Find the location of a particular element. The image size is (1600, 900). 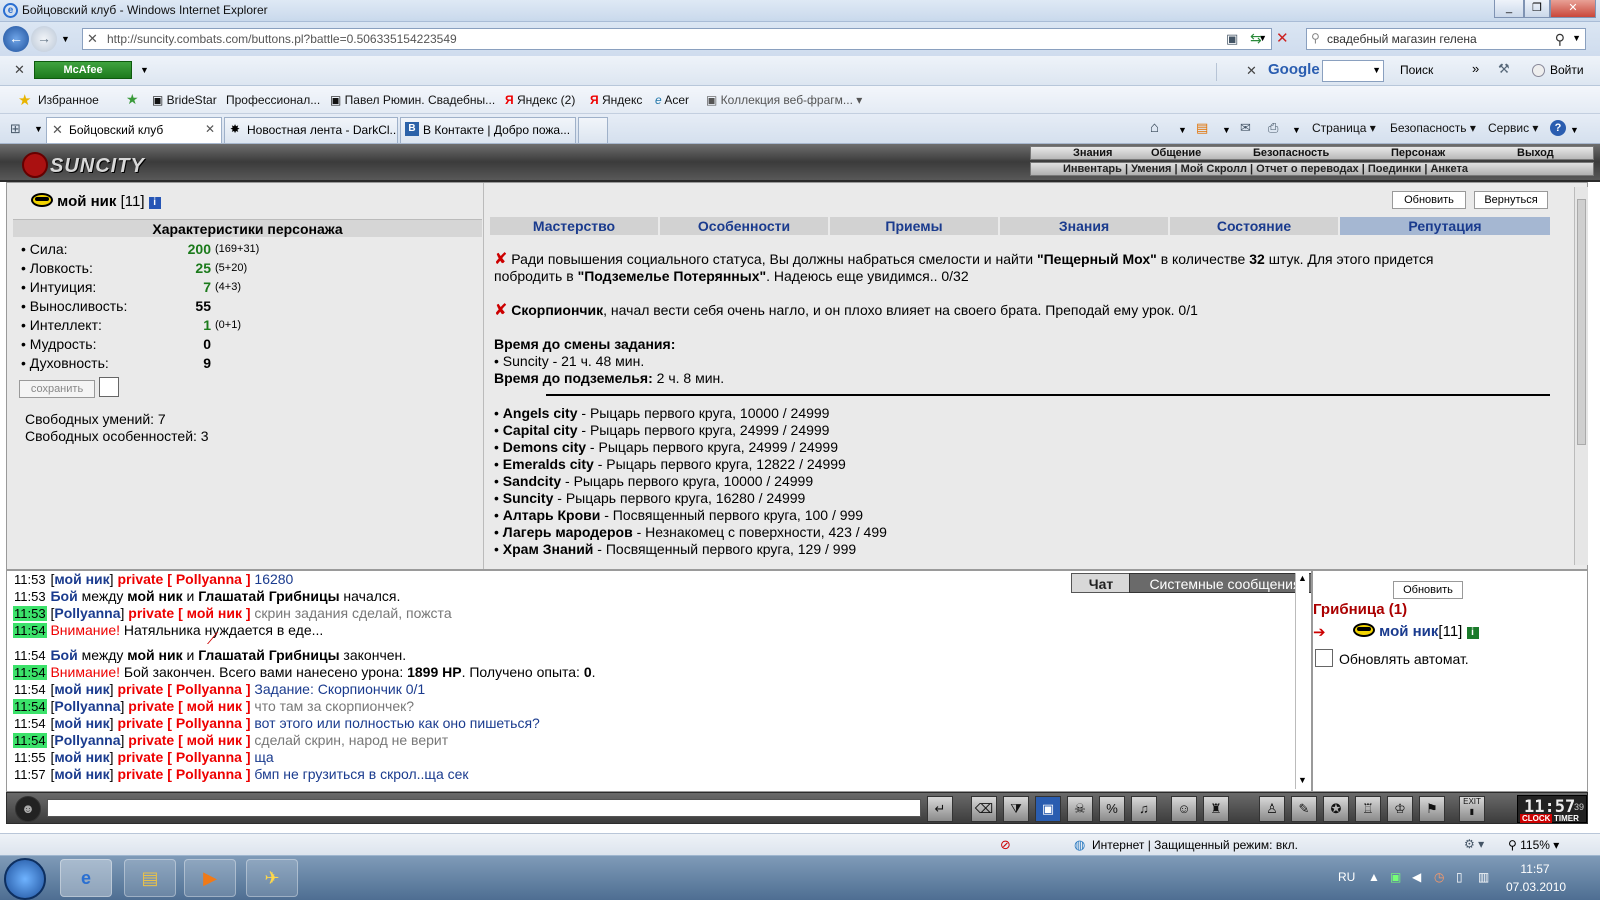

close-tab-icon: ✕ is located at coordinates (210, 129).